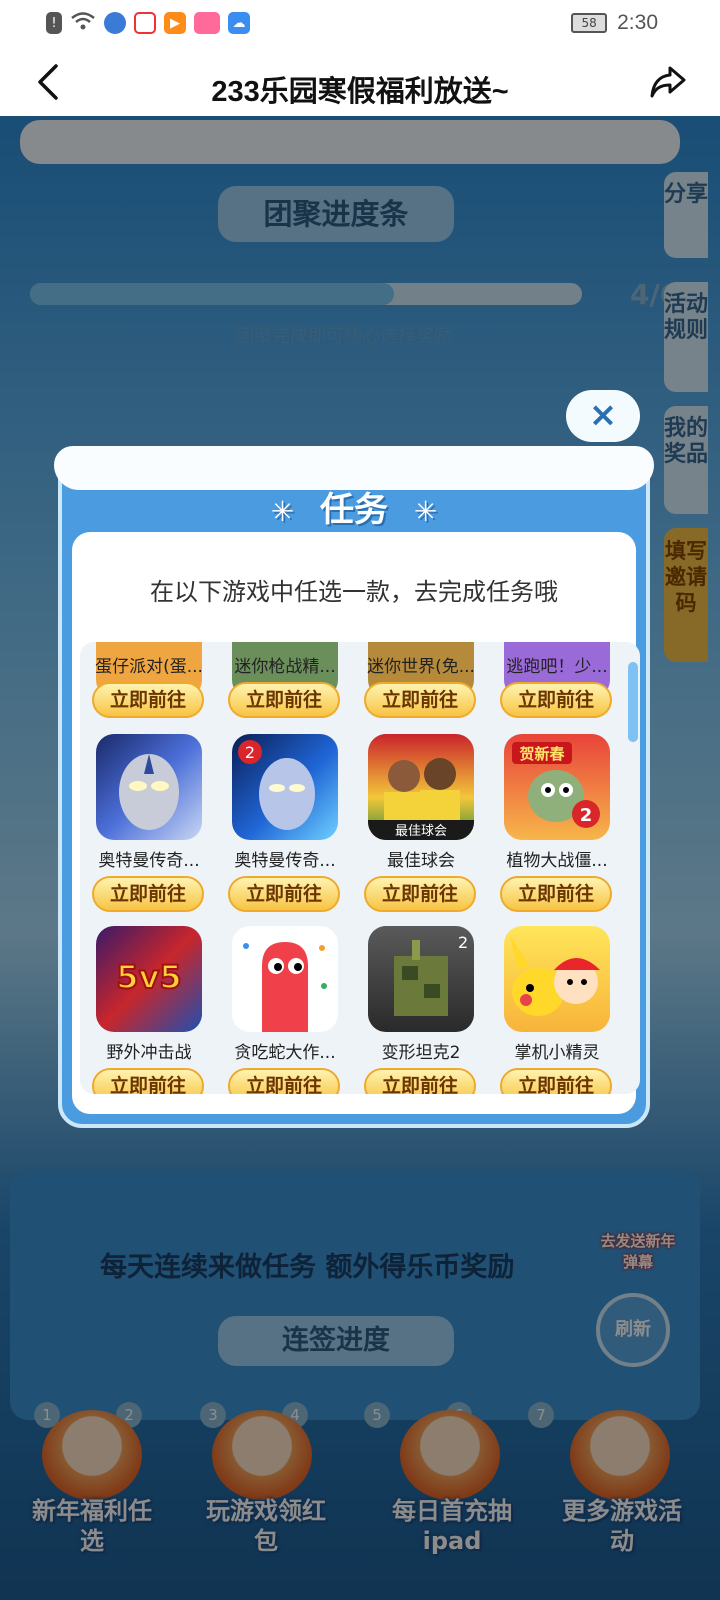  What do you see at coordinates (354, 510) in the screenshot?
I see `modal-title-text: 任务` at bounding box center [354, 510].